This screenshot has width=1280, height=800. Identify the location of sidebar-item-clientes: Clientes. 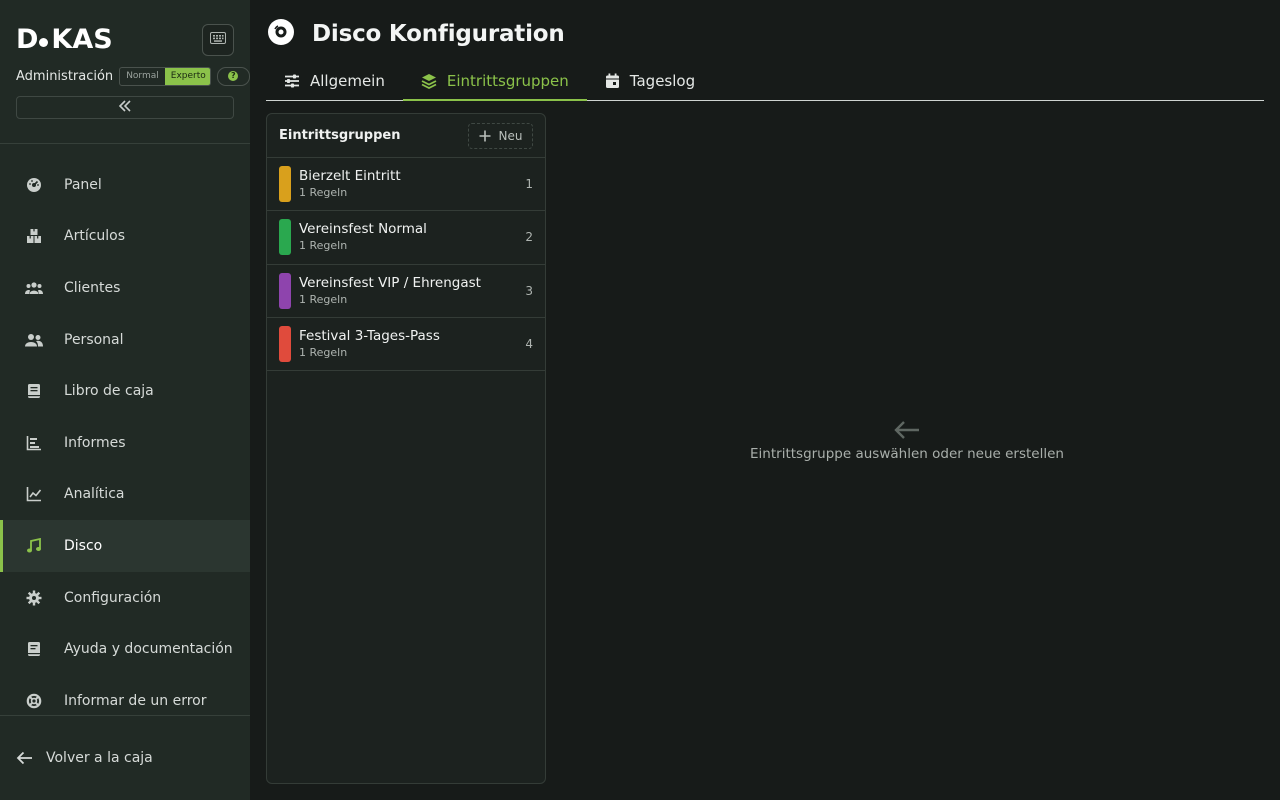
(125, 288).